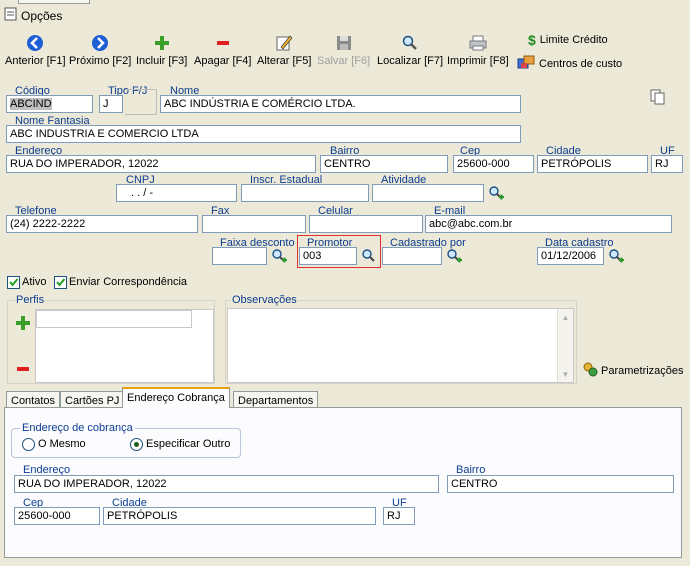  What do you see at coordinates (263, 134) in the screenshot?
I see `fantasia-field: ABC INDUSTRIA E COMERCIO LTDA` at bounding box center [263, 134].